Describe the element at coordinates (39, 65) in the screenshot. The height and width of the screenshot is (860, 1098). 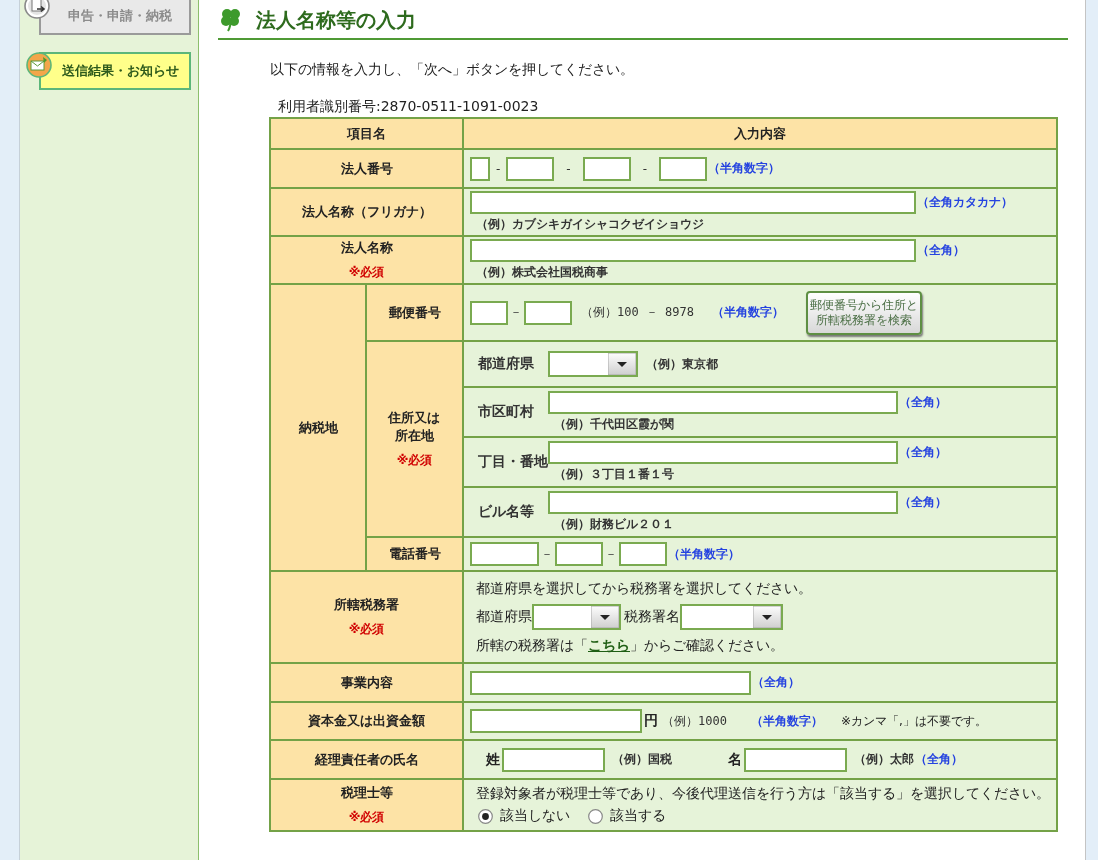
I see `envelope-icon` at that location.